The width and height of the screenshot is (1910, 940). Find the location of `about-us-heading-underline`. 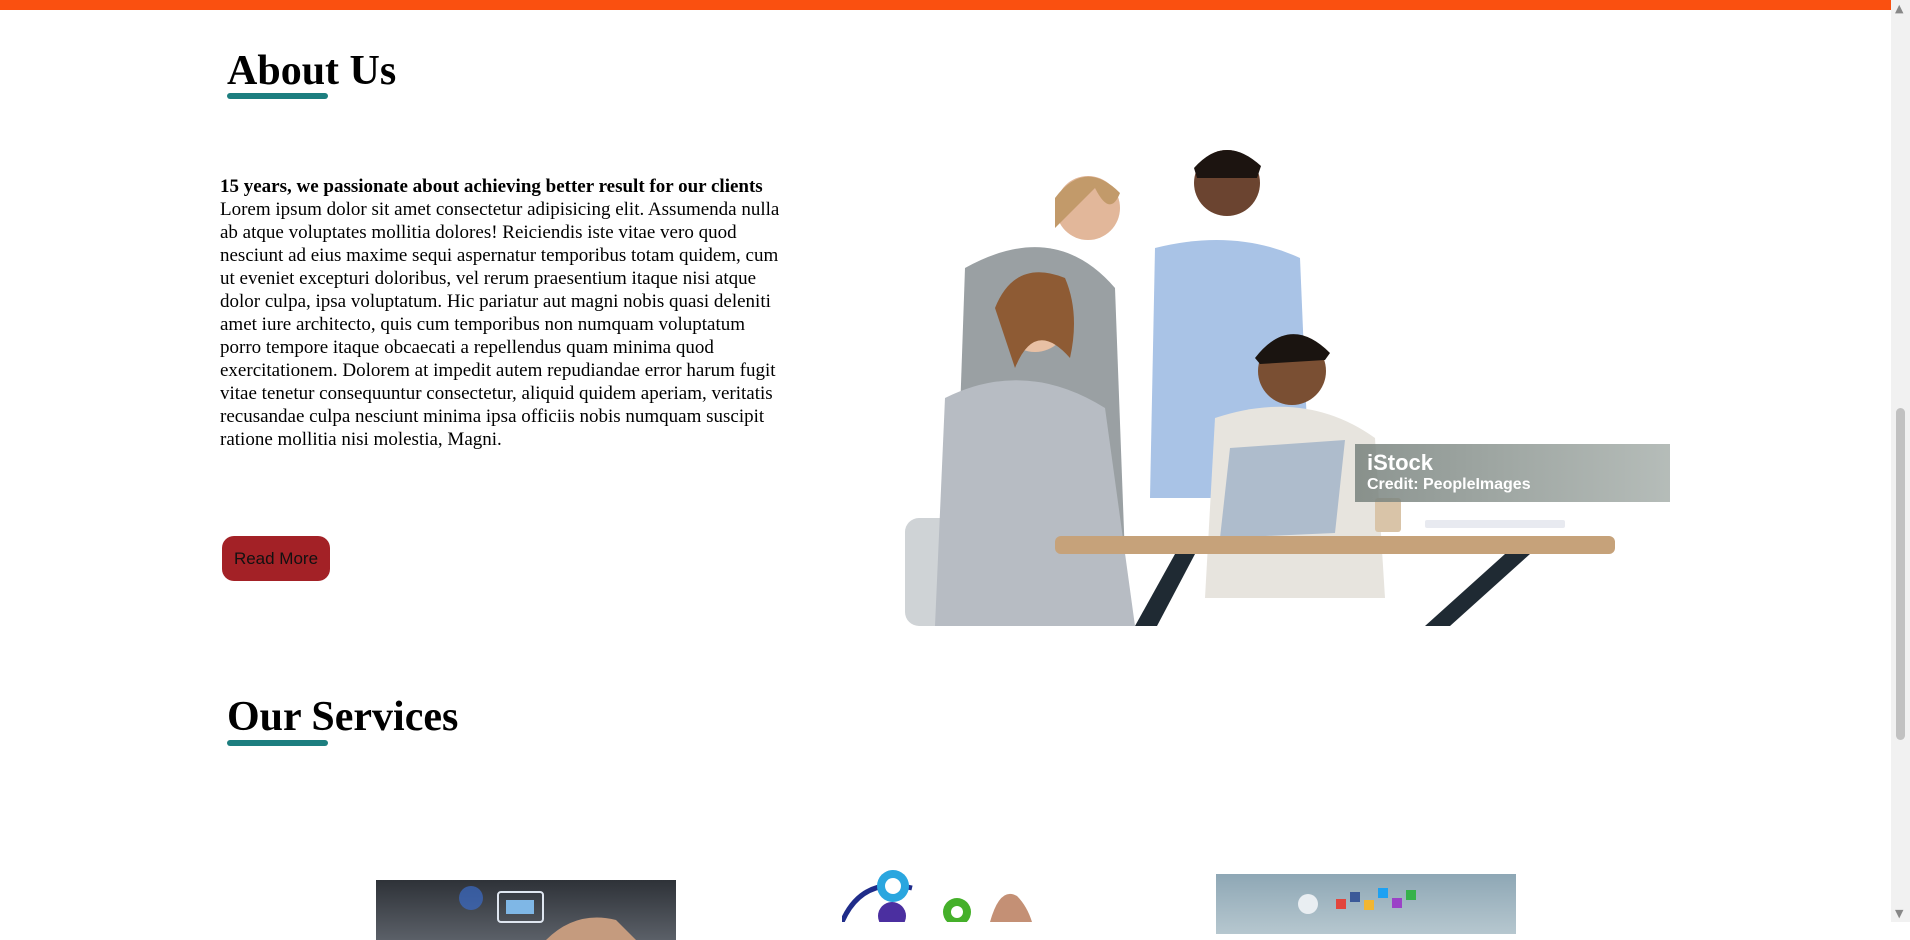

about-us-heading-underline is located at coordinates (277, 96).